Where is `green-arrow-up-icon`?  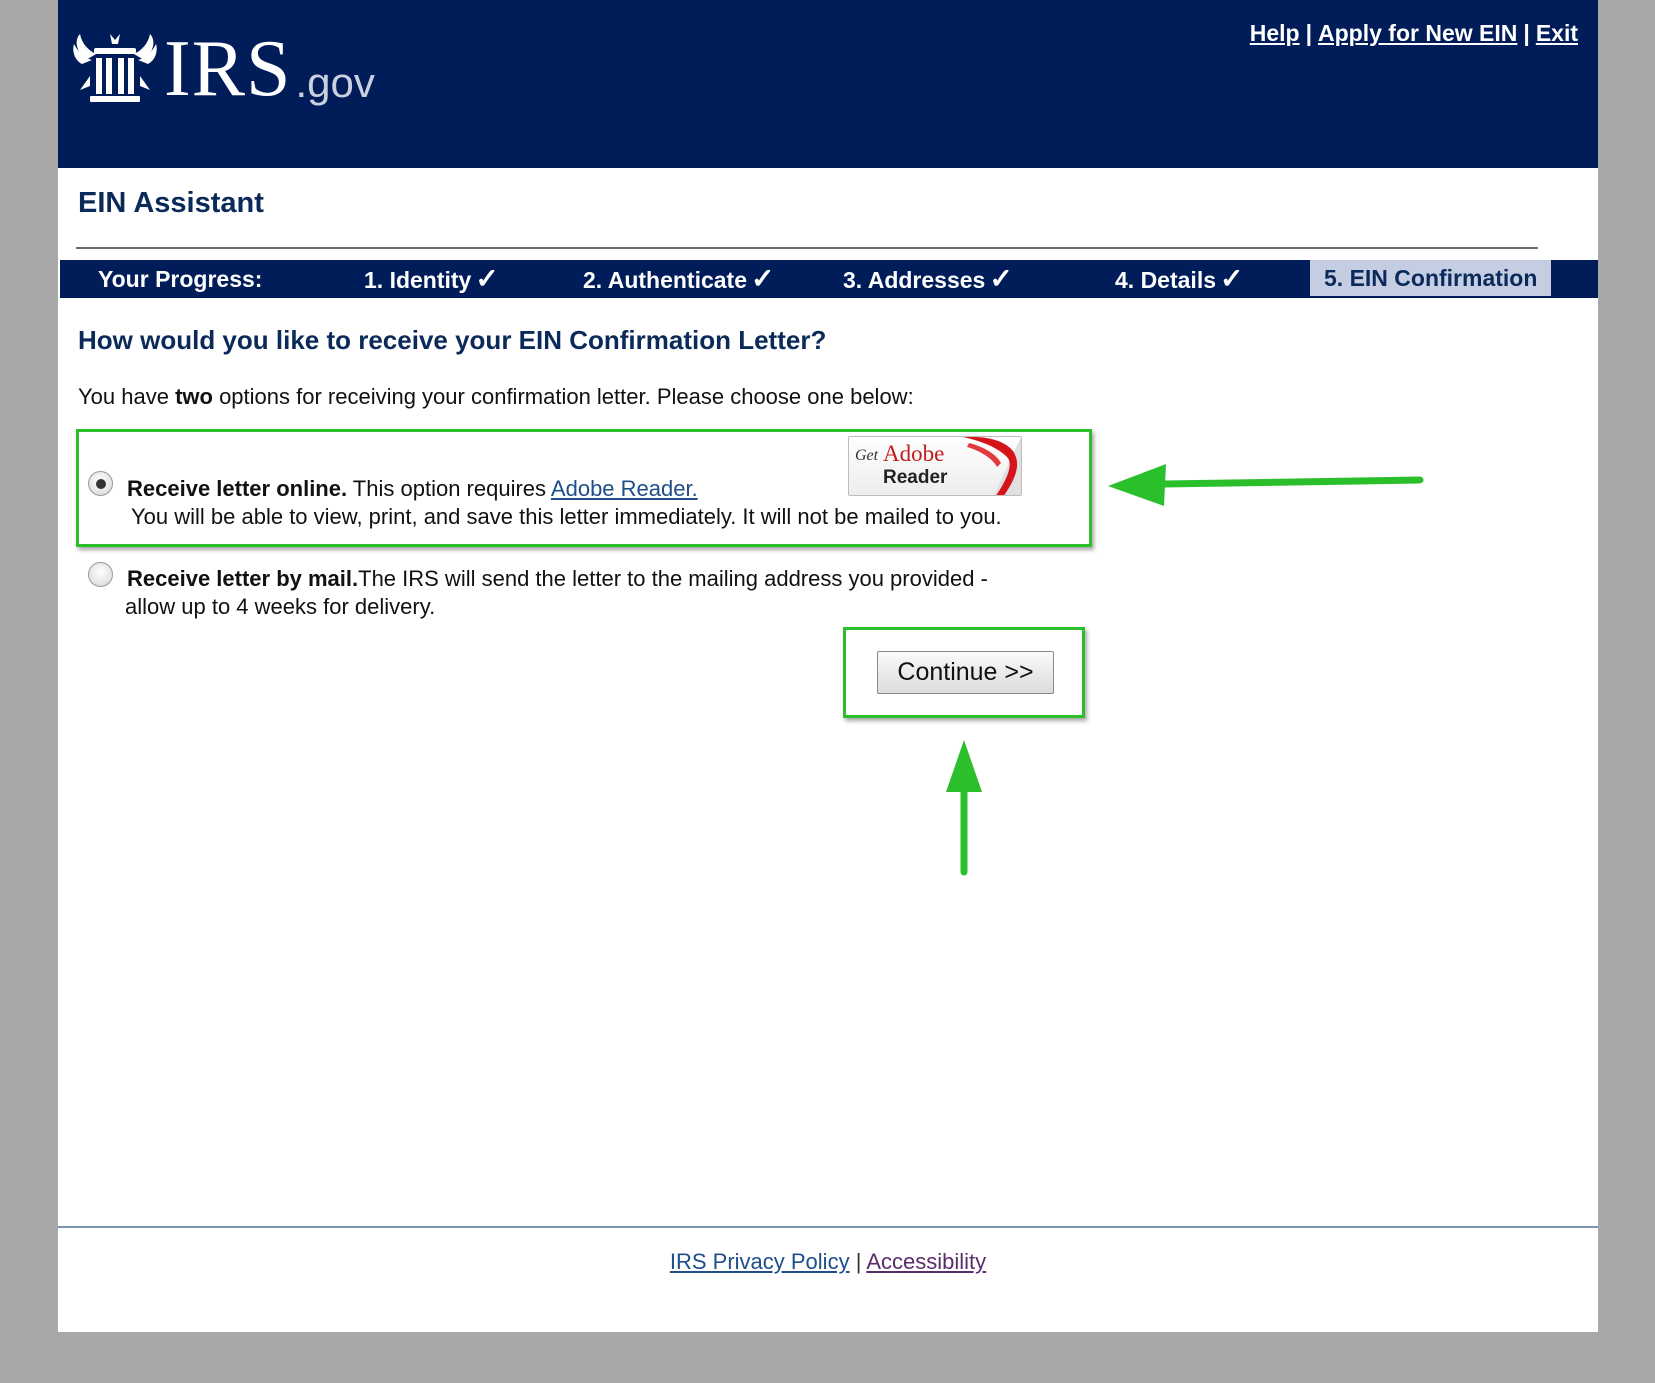 green-arrow-up-icon is located at coordinates (964, 808).